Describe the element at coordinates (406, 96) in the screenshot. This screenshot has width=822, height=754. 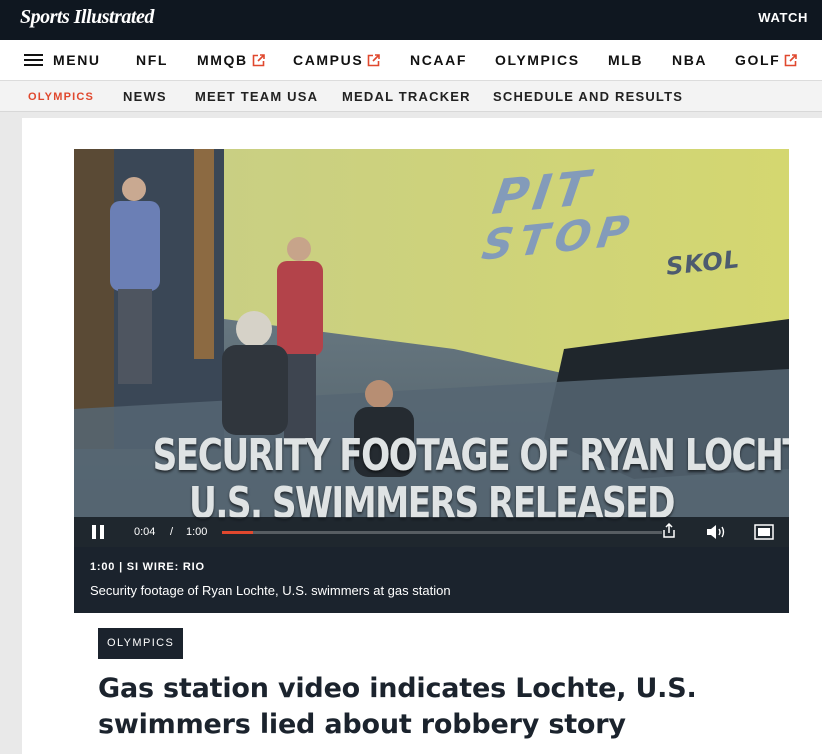
I see `subnav-item-medal-tracker: MEDAL TRACKER` at that location.